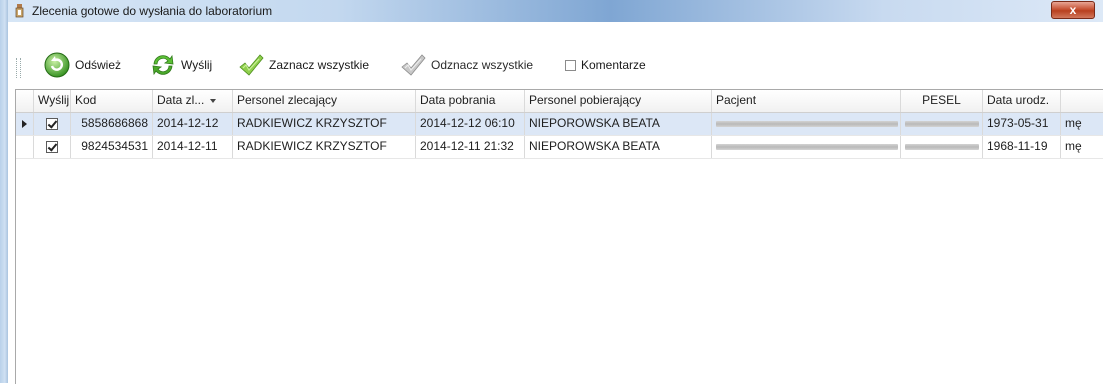 The width and height of the screenshot is (1103, 384). Describe the element at coordinates (163, 65) in the screenshot. I see `send-icon` at that location.